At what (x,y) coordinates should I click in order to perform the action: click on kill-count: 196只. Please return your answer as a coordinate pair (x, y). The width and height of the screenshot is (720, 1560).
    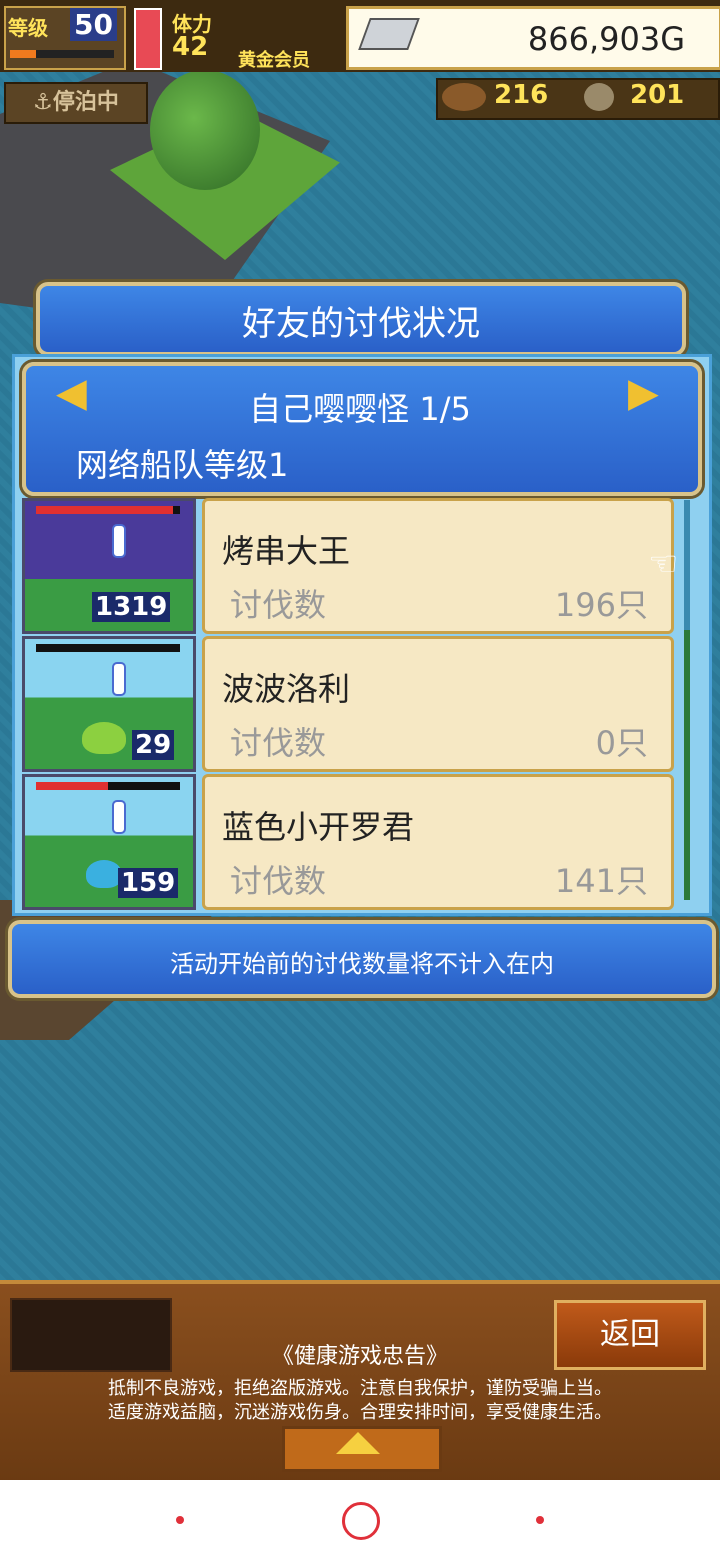
    Looking at the image, I should click on (601, 605).